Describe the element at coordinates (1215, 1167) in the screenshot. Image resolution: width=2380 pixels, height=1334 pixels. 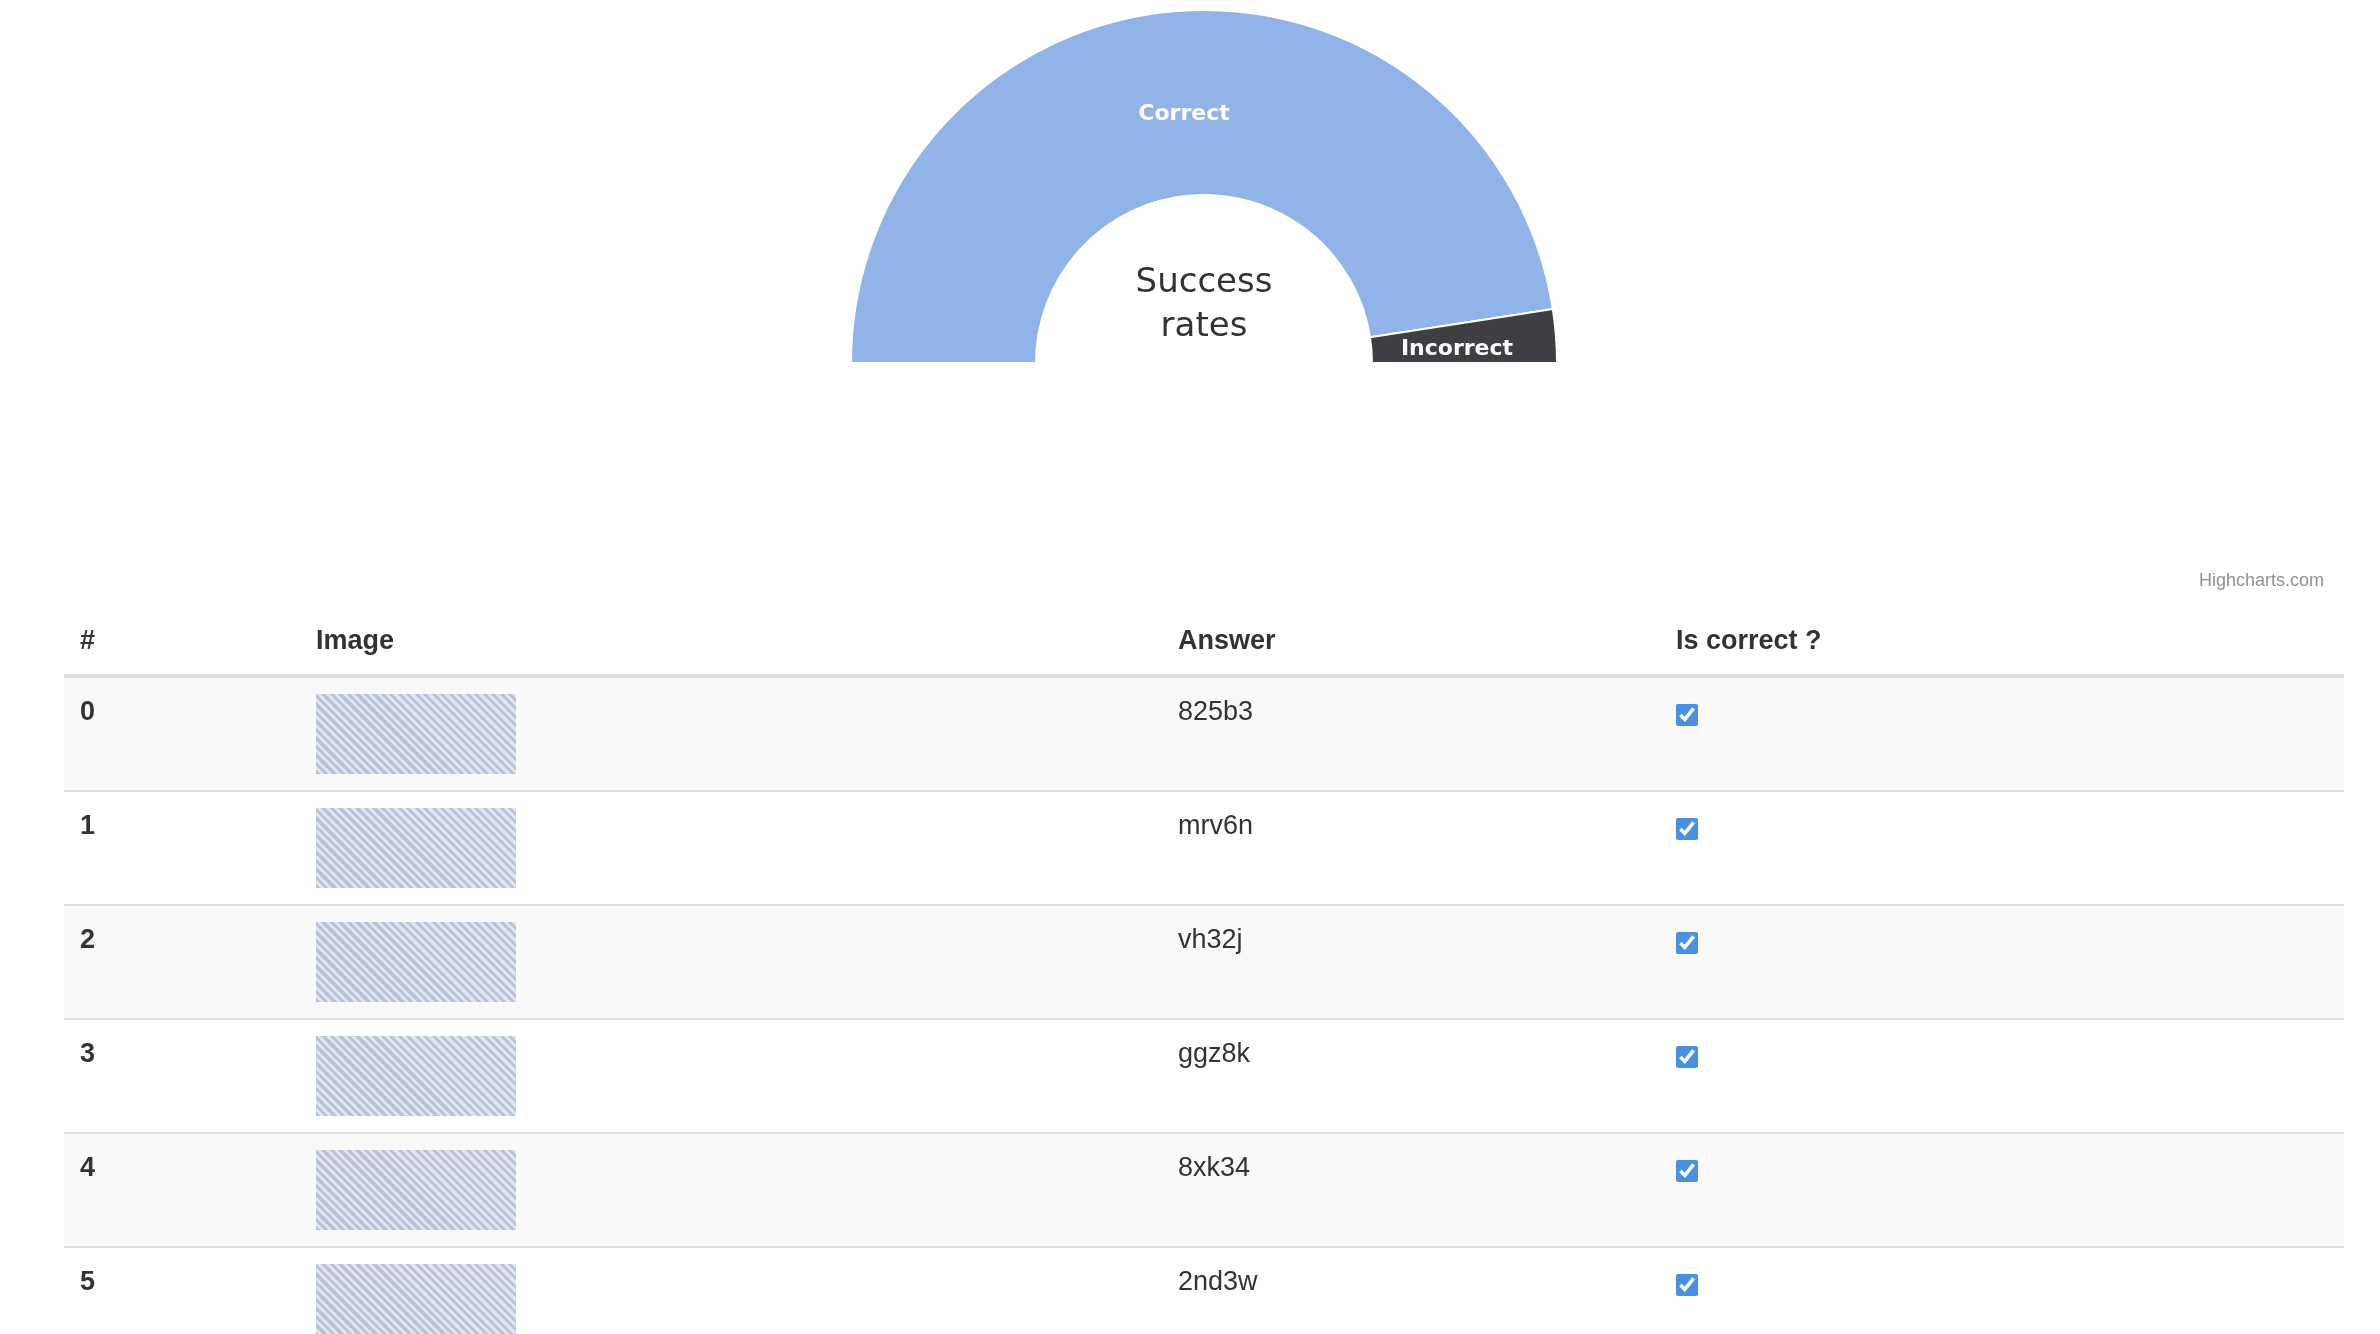
I see `answer-cell-text: 8xk34` at that location.